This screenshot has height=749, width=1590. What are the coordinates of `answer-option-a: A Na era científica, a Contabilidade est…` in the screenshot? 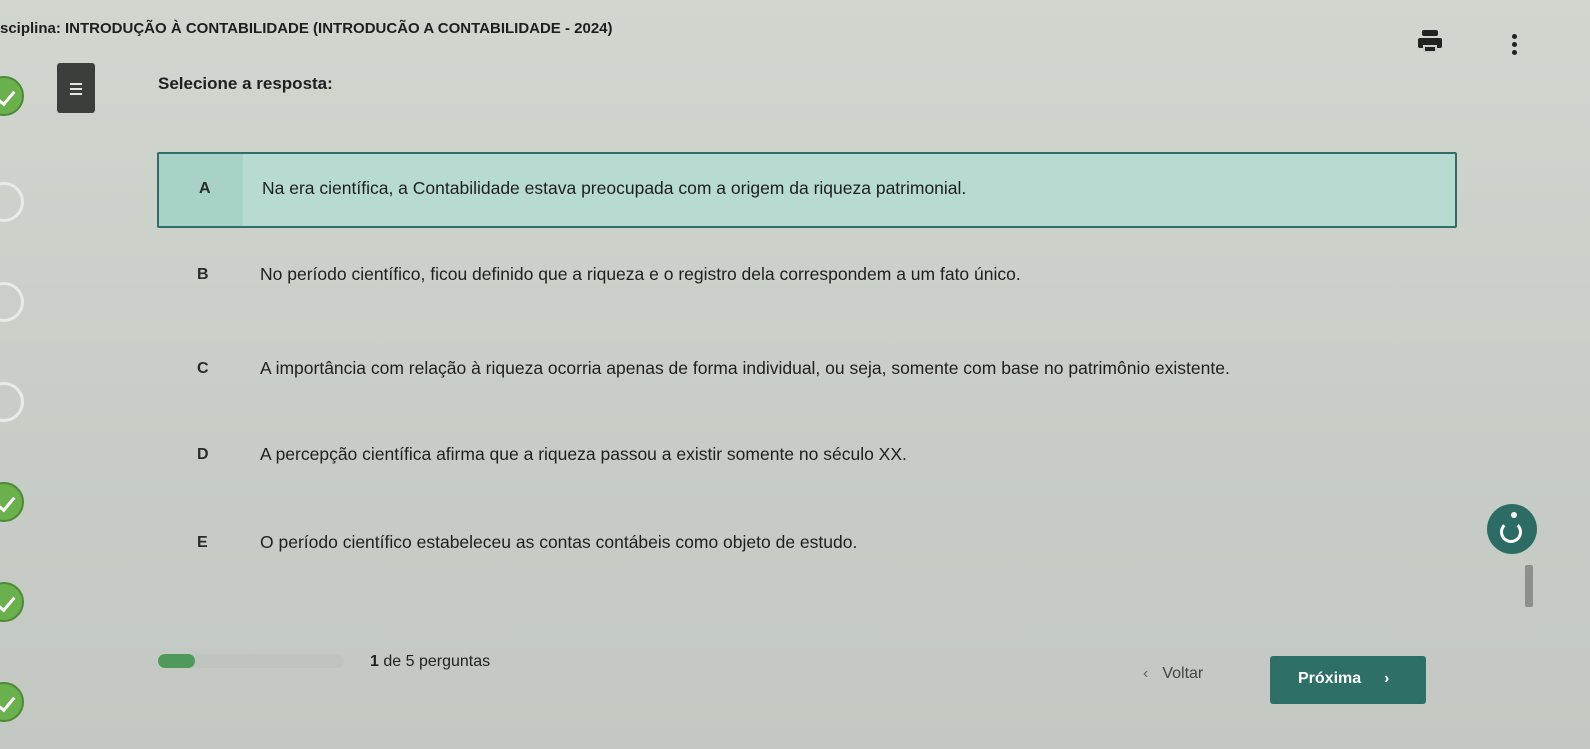 It's located at (807, 190).